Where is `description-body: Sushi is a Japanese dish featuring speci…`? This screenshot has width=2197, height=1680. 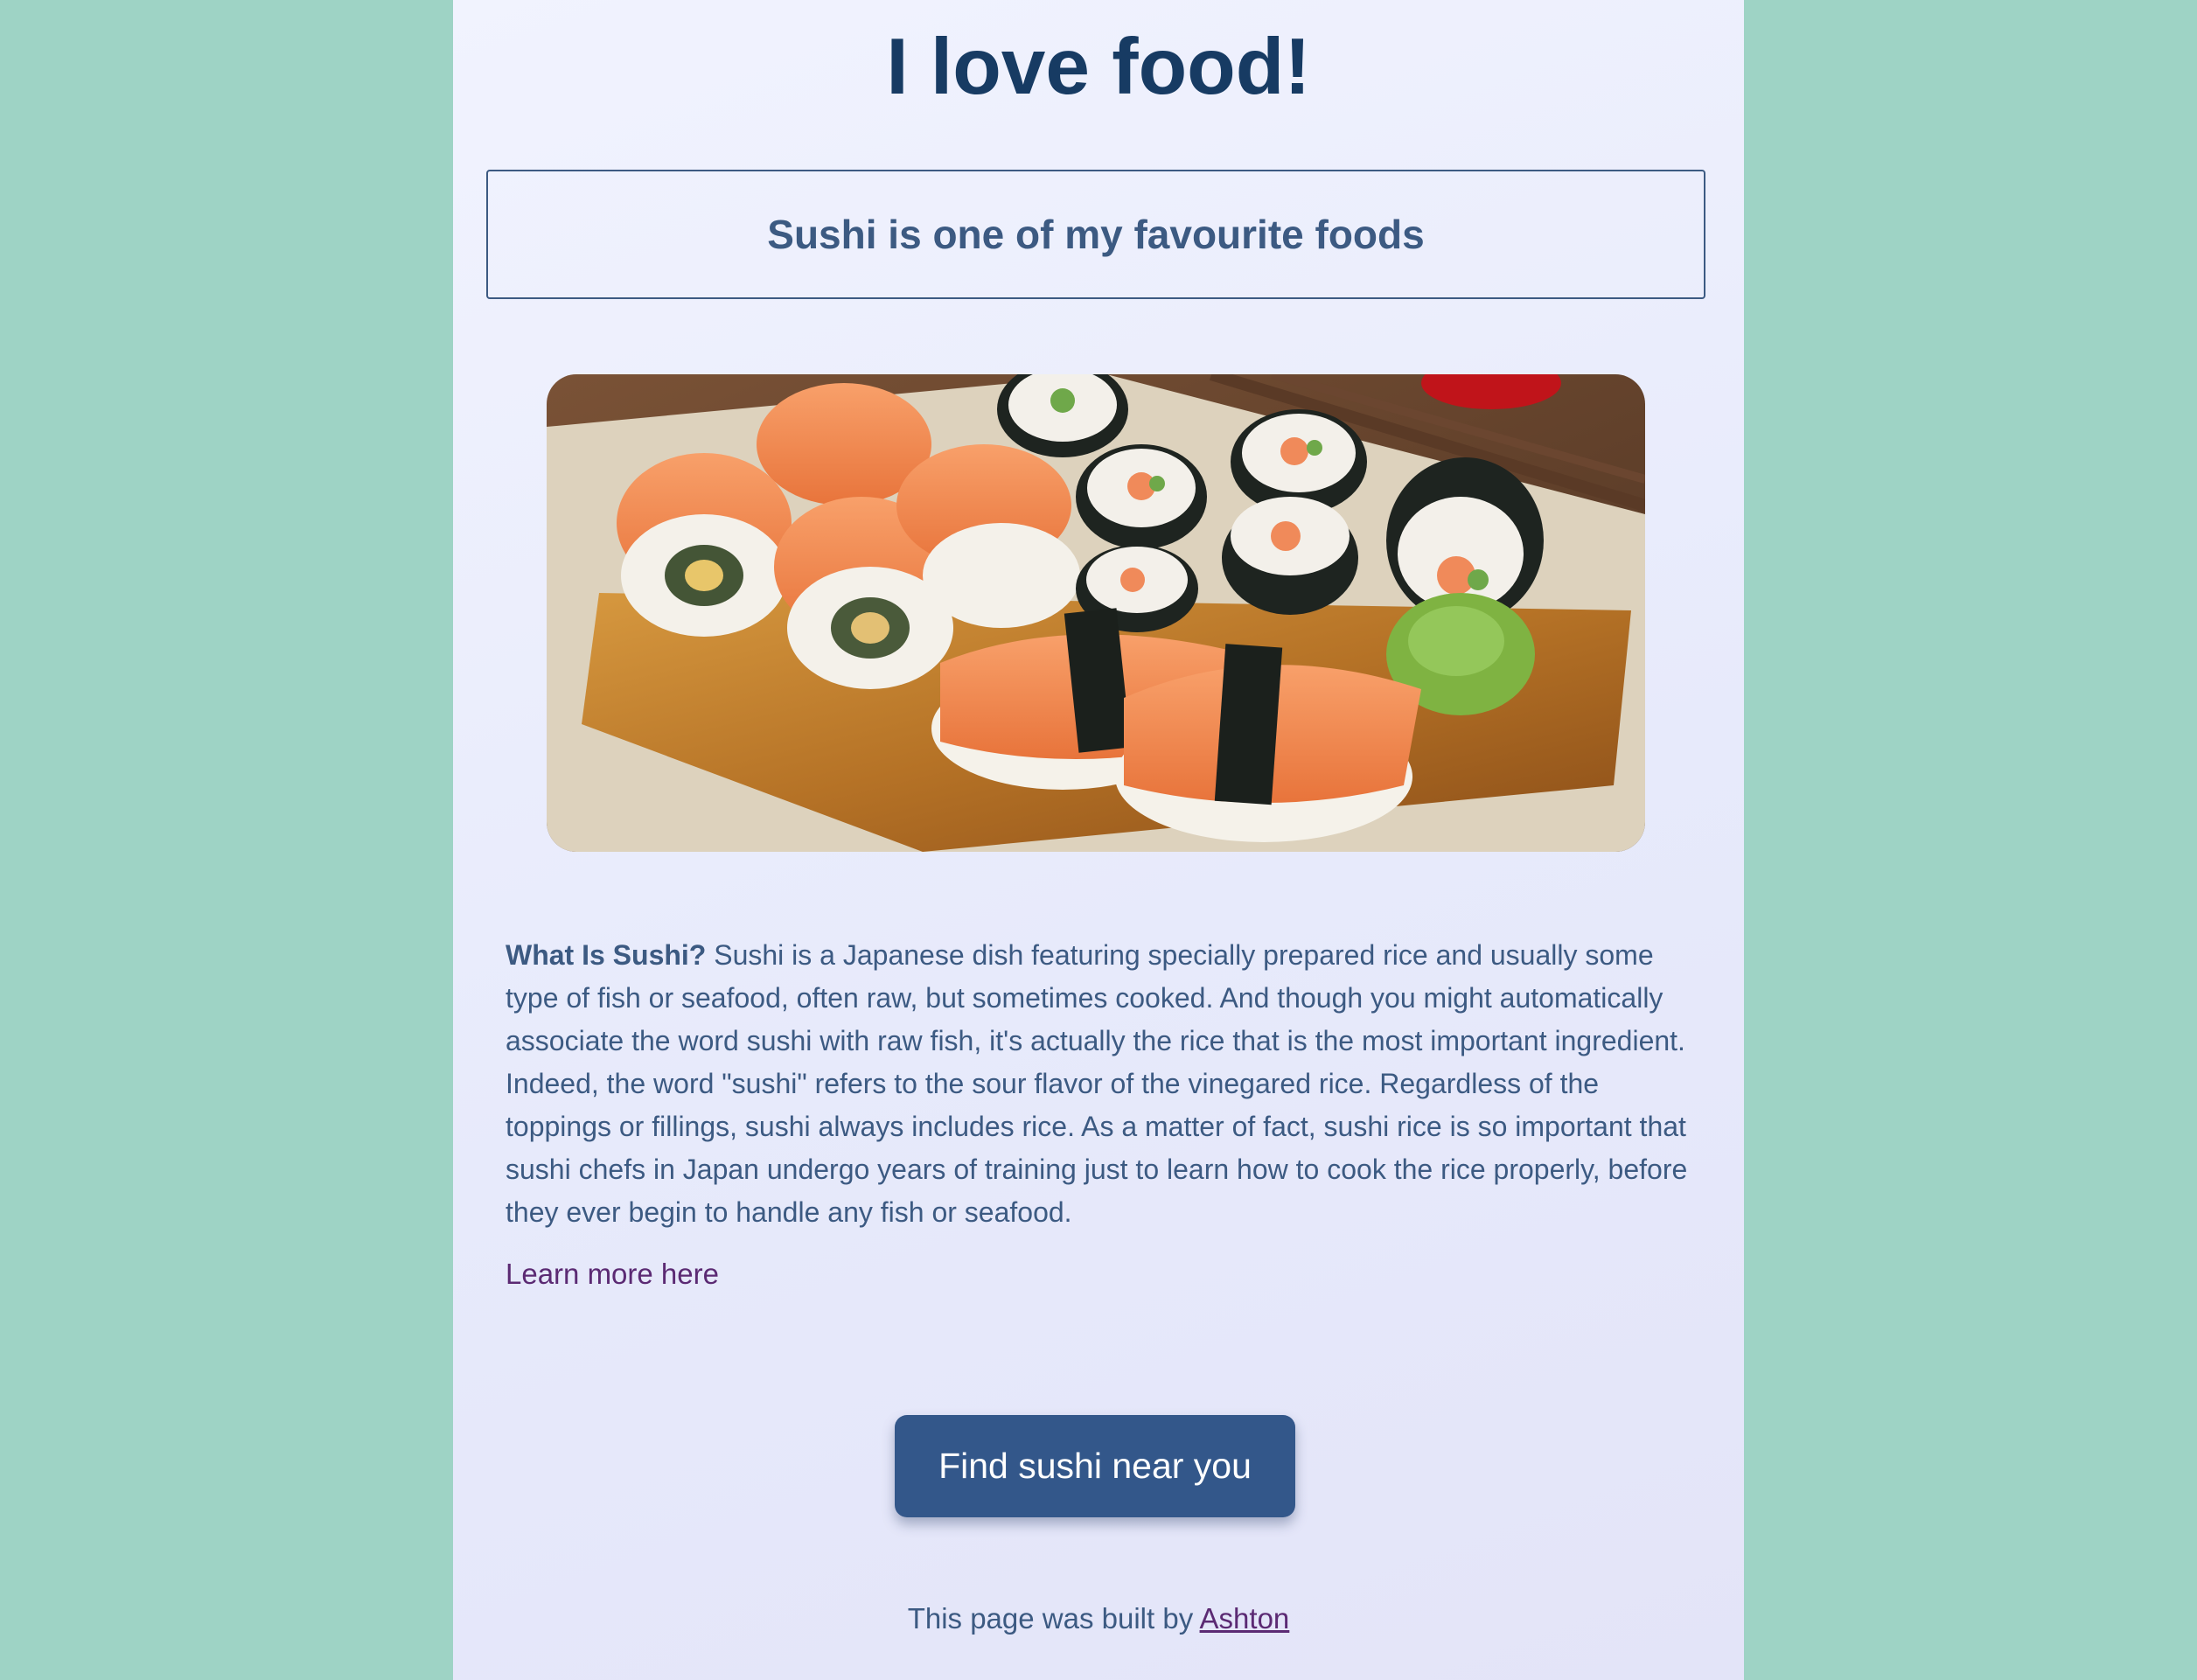 description-body: Sushi is a Japanese dish featuring speci… is located at coordinates (1097, 1083).